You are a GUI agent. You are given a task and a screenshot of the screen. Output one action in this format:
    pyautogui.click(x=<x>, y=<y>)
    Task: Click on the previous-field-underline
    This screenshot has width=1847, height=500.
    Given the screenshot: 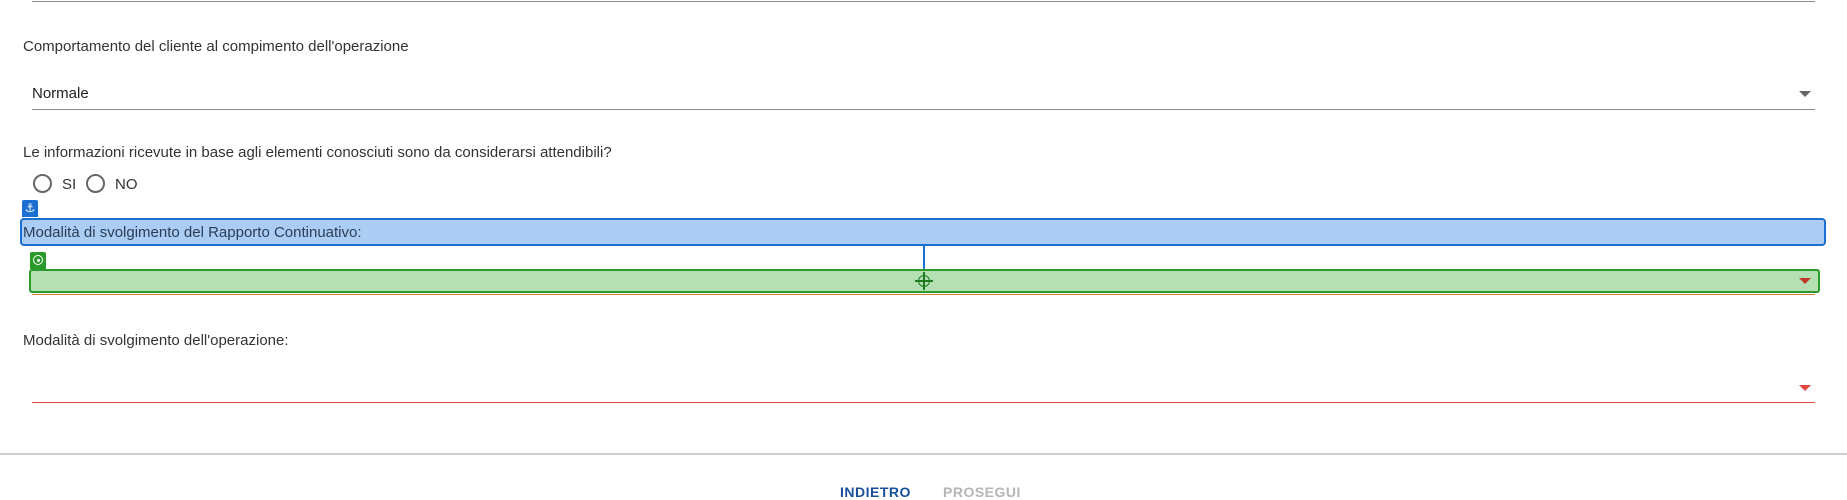 What is the action you would take?
    pyautogui.click(x=923, y=1)
    